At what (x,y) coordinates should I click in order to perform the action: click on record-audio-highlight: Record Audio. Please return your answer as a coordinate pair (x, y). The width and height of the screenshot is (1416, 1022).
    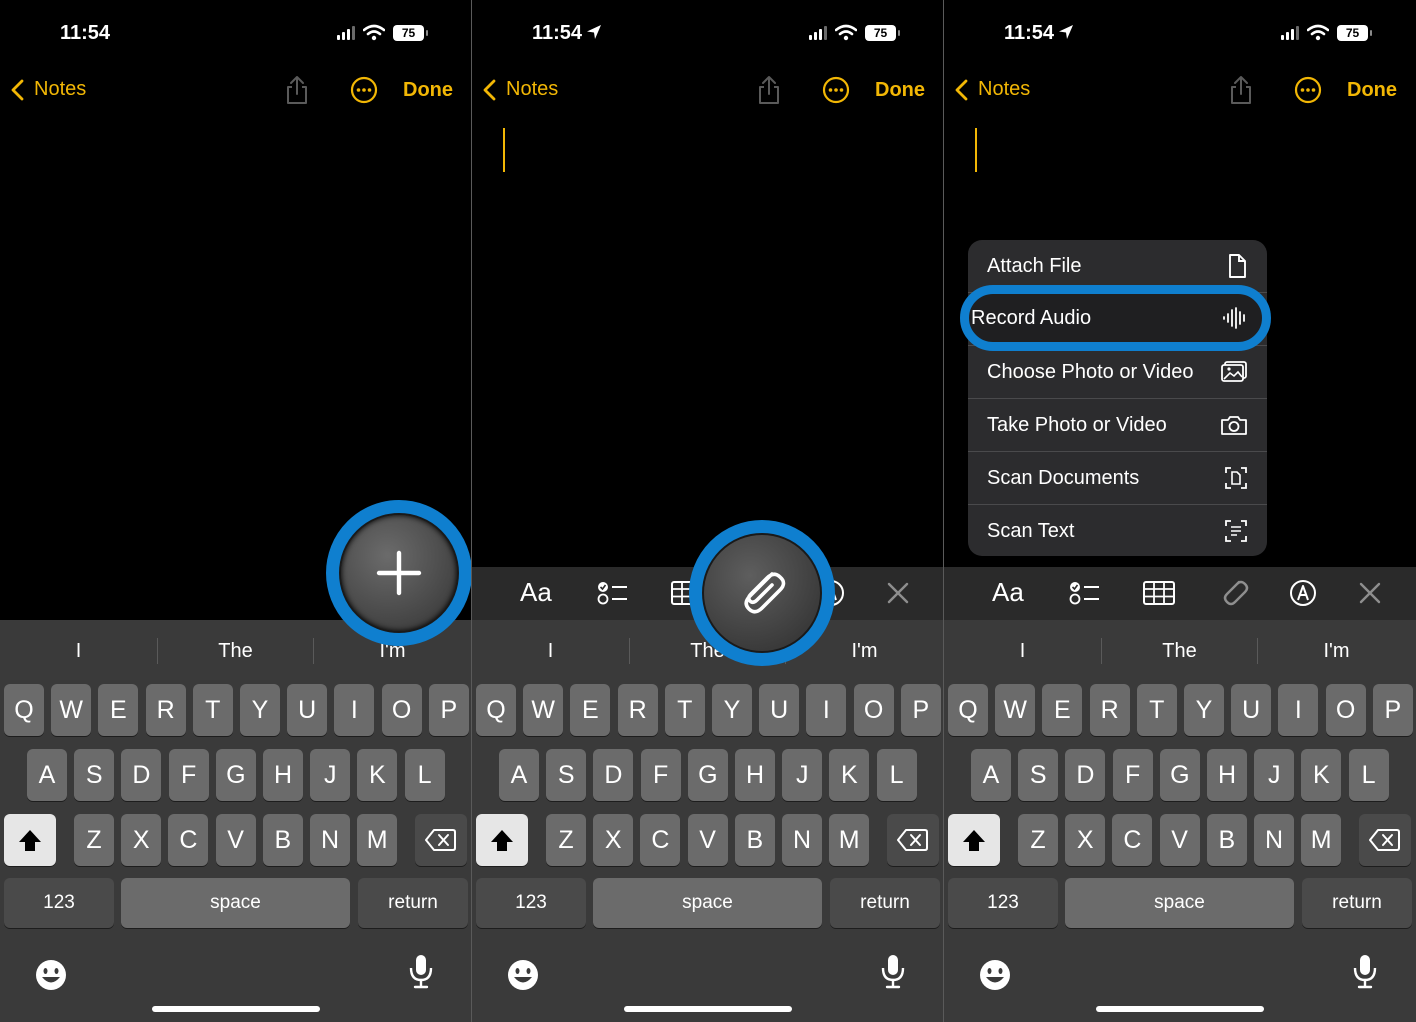
    Looking at the image, I should click on (1115, 318).